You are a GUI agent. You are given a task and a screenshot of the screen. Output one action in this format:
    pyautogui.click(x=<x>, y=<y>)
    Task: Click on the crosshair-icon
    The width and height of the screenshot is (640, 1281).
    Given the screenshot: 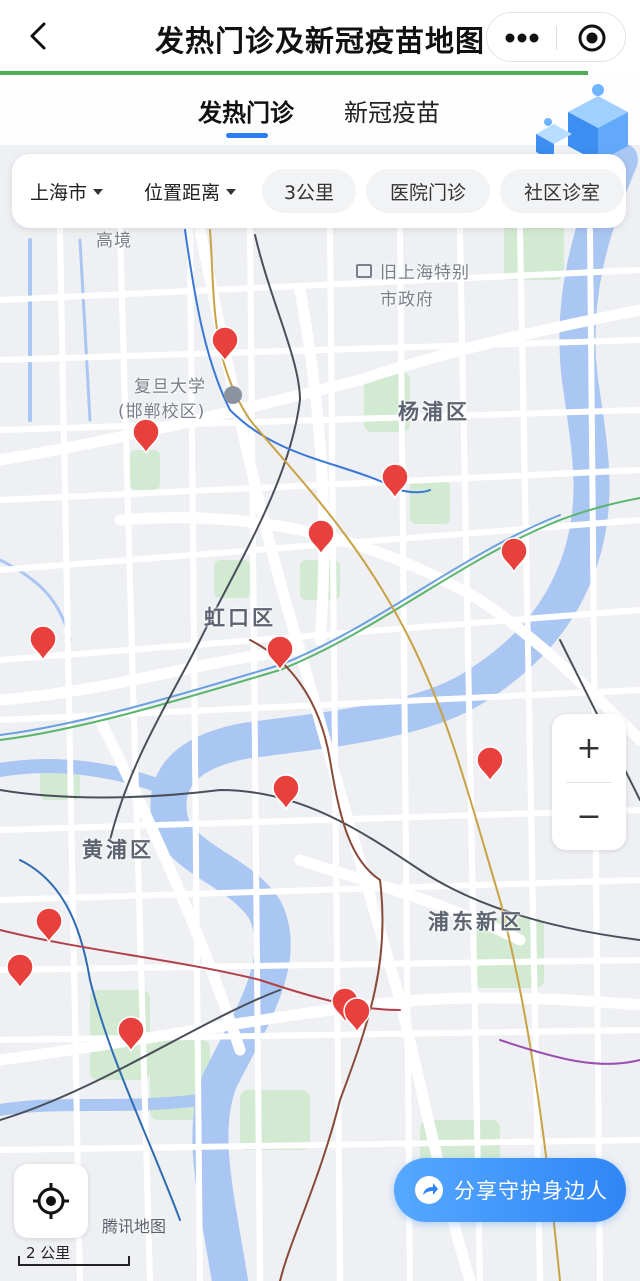 What is the action you would take?
    pyautogui.click(x=51, y=1201)
    